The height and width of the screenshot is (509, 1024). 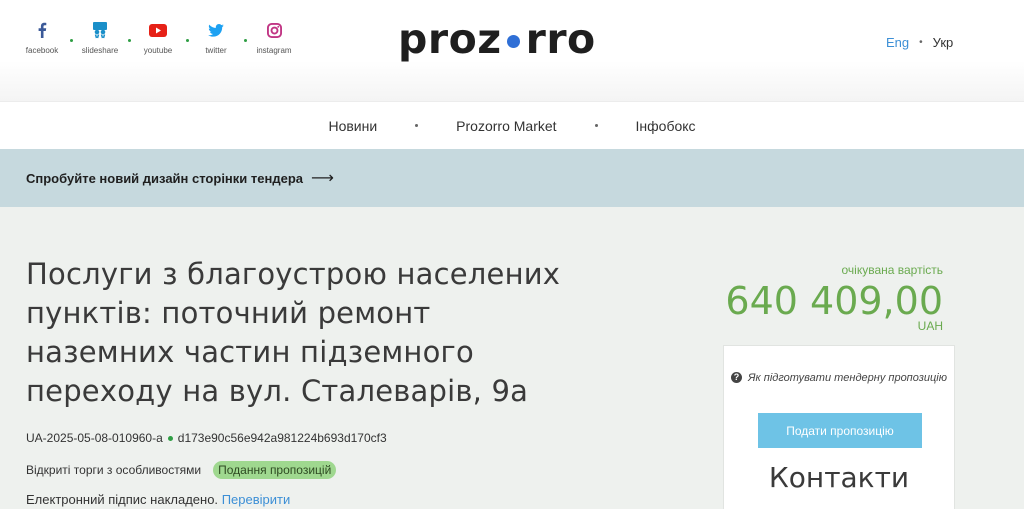 I want to click on expected-value-amount: 640 409,00, so click(x=834, y=301).